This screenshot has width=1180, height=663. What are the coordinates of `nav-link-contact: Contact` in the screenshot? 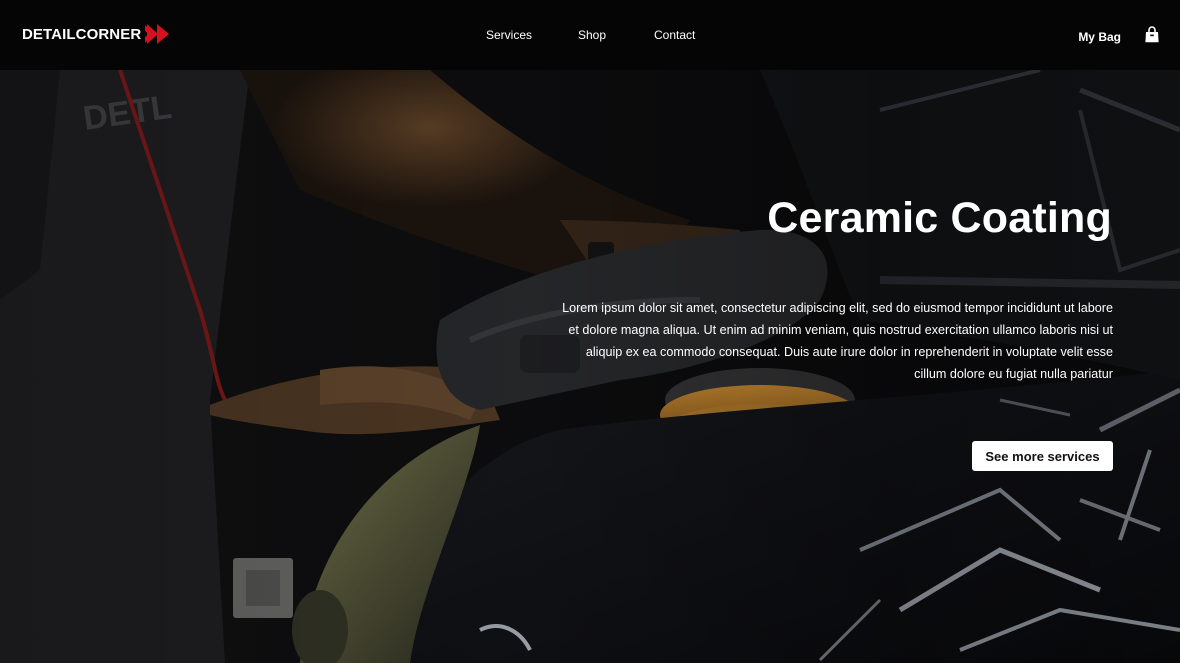 It's located at (674, 35).